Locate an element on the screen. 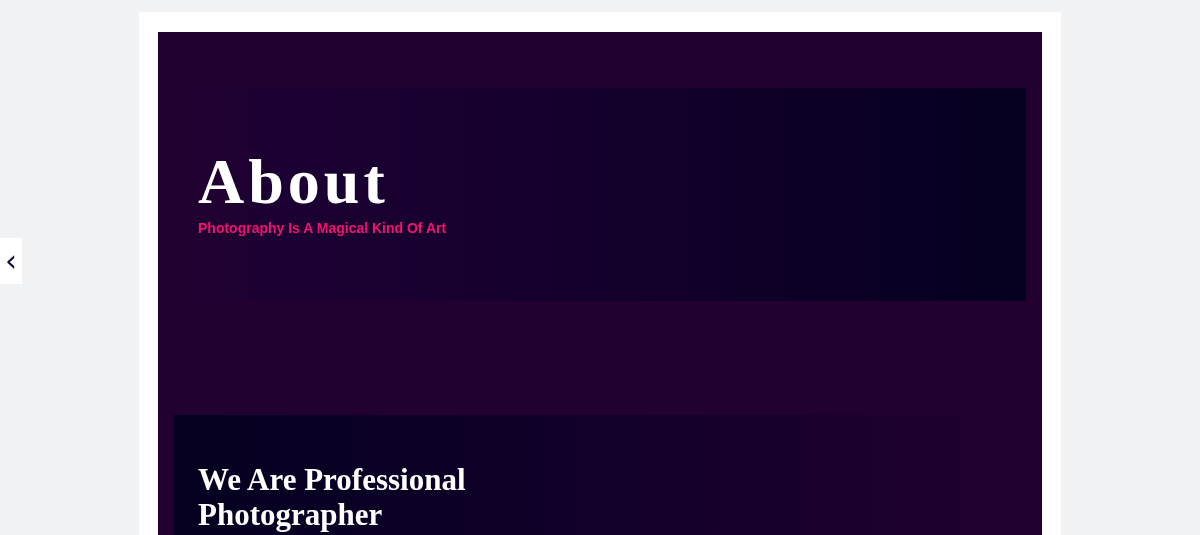 This screenshot has height=535, width=1200. page-subtitle: Photography Is A Magical Kind Of Art is located at coordinates (322, 228).